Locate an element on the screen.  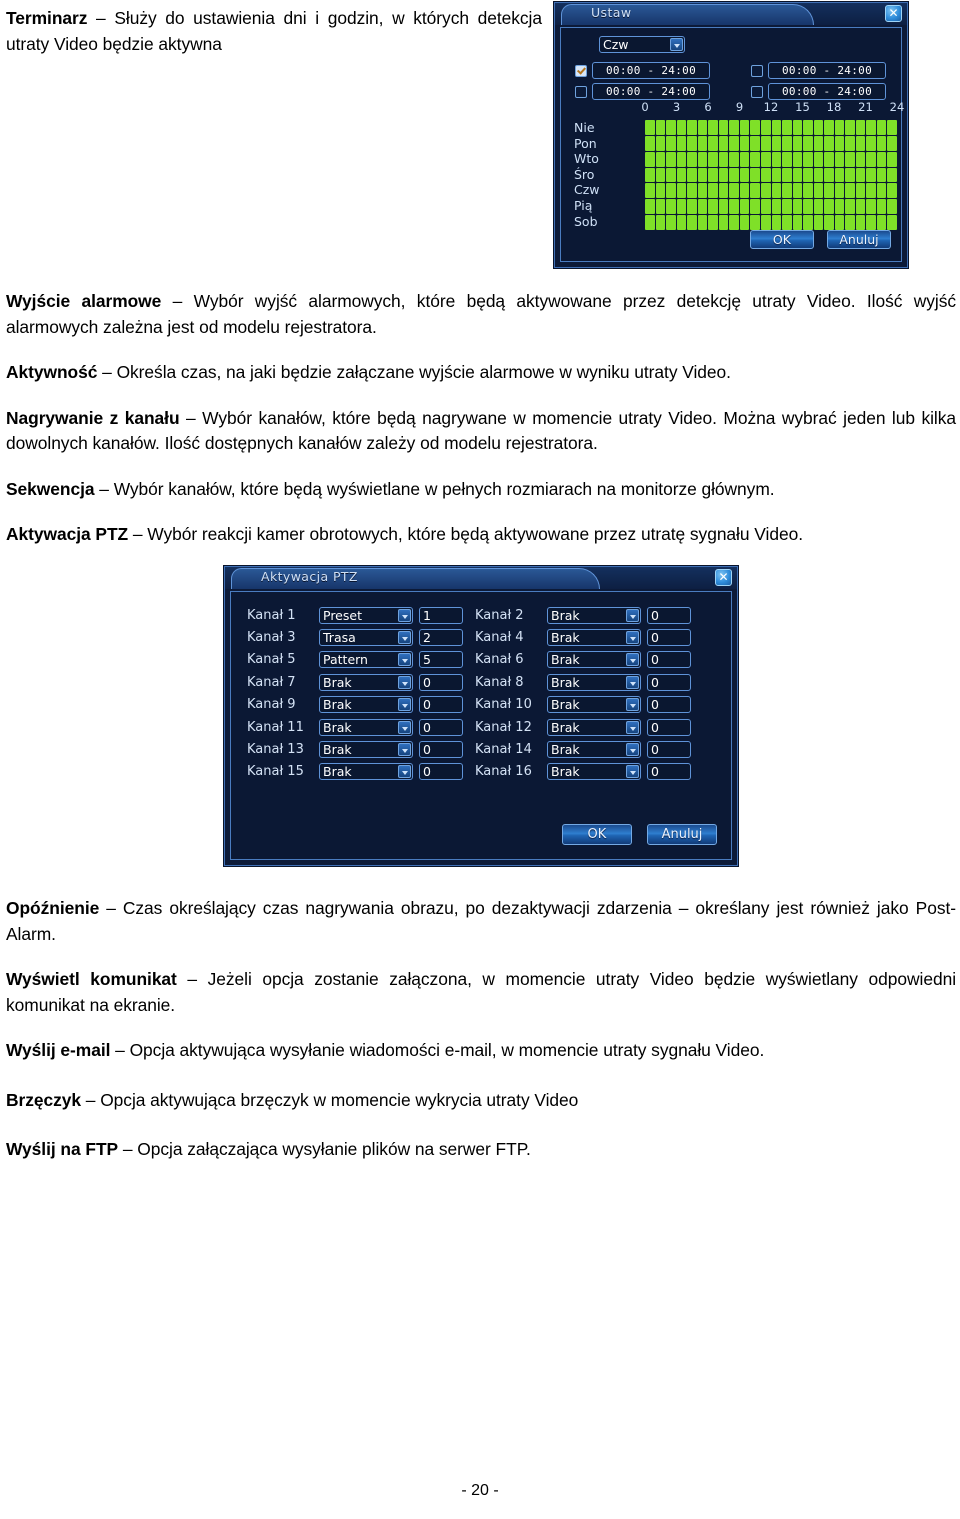
ok-button: OK is located at coordinates (781, 239).